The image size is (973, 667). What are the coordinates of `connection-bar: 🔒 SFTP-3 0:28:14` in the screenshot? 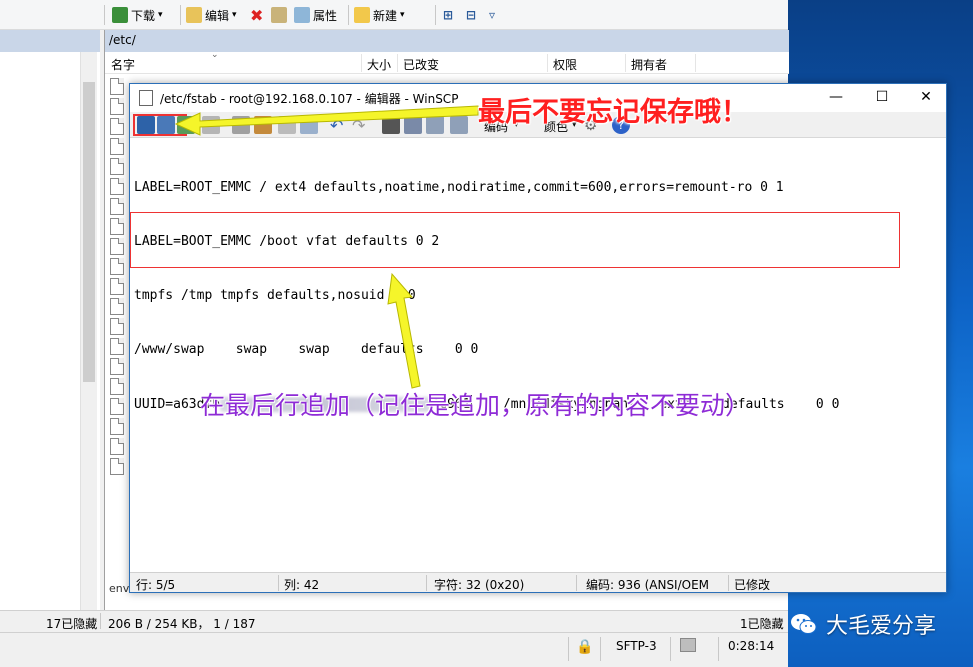 It's located at (394, 649).